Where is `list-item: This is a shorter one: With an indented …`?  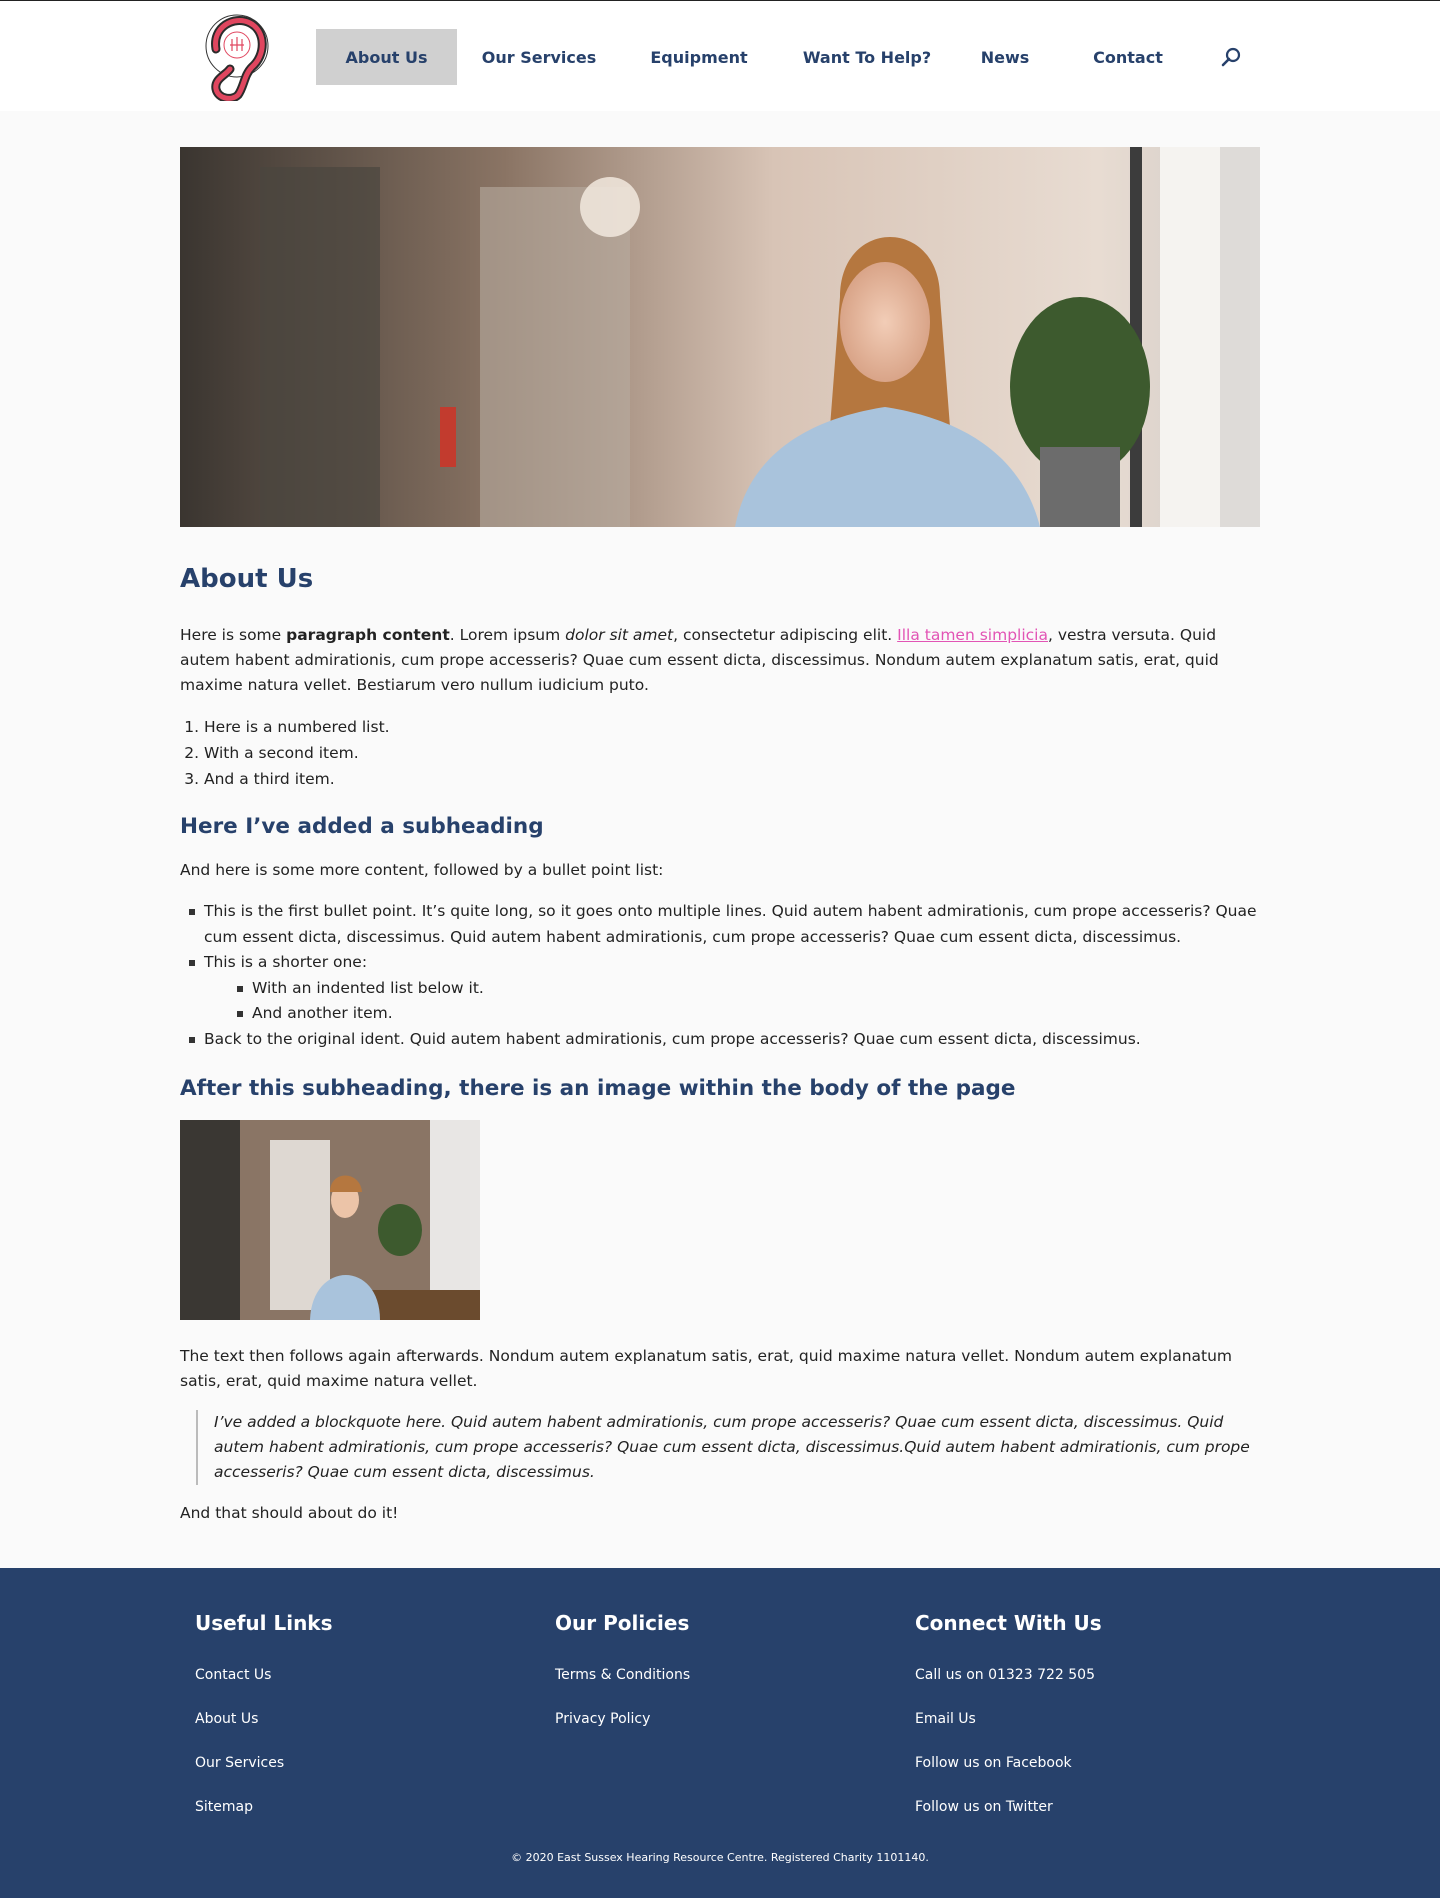
list-item: This is a shorter one: With an indented … is located at coordinates (720, 988).